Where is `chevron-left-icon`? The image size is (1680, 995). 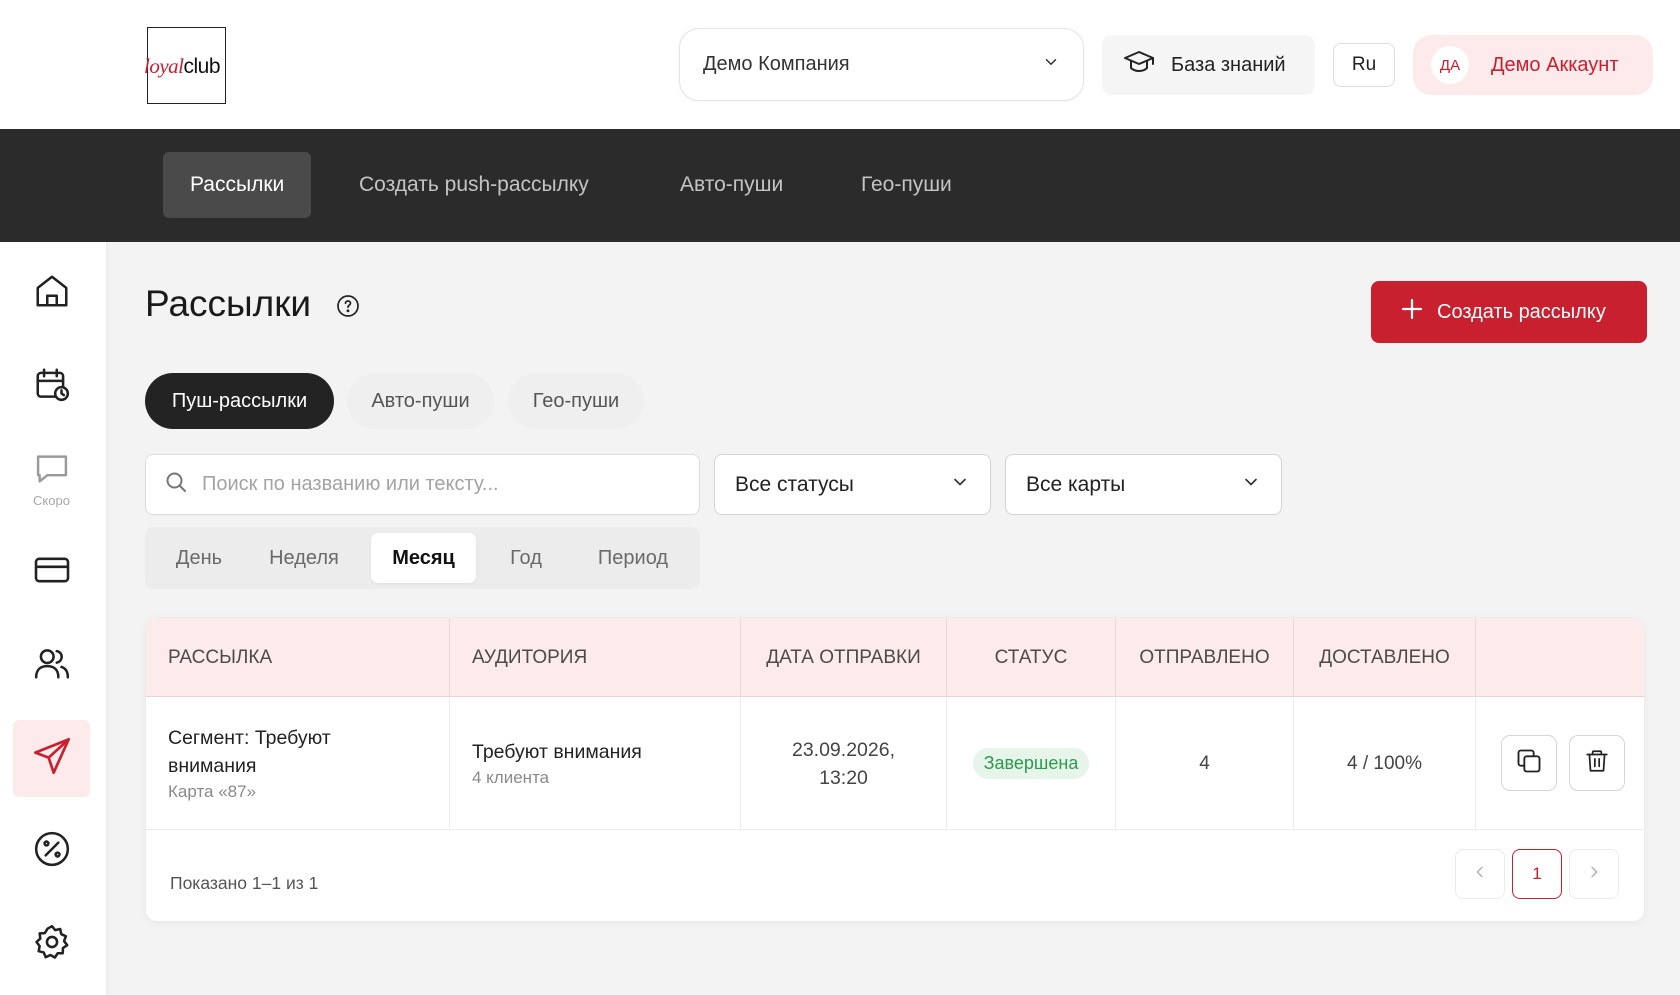
chevron-left-icon is located at coordinates (1480, 874).